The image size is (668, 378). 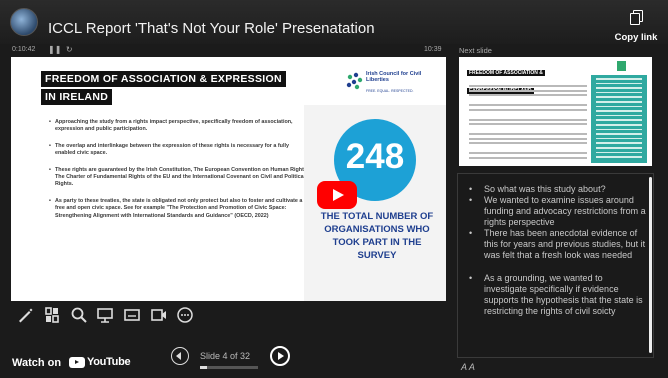 I want to click on play-button-icon, so click(x=337, y=195).